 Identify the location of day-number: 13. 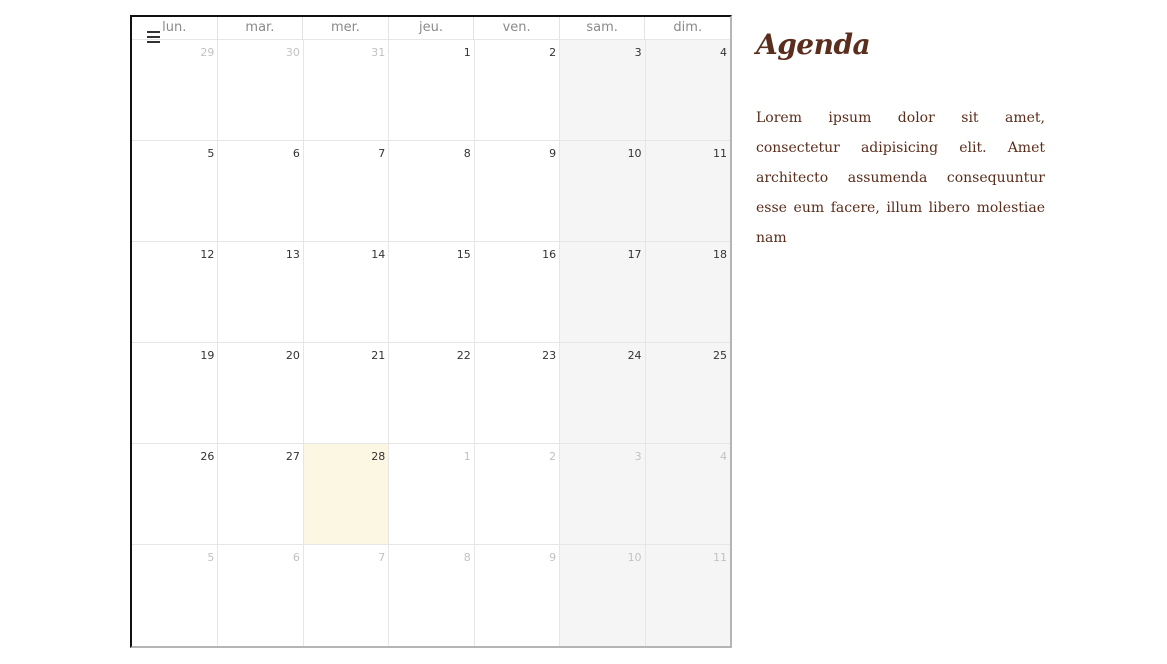
(292, 254).